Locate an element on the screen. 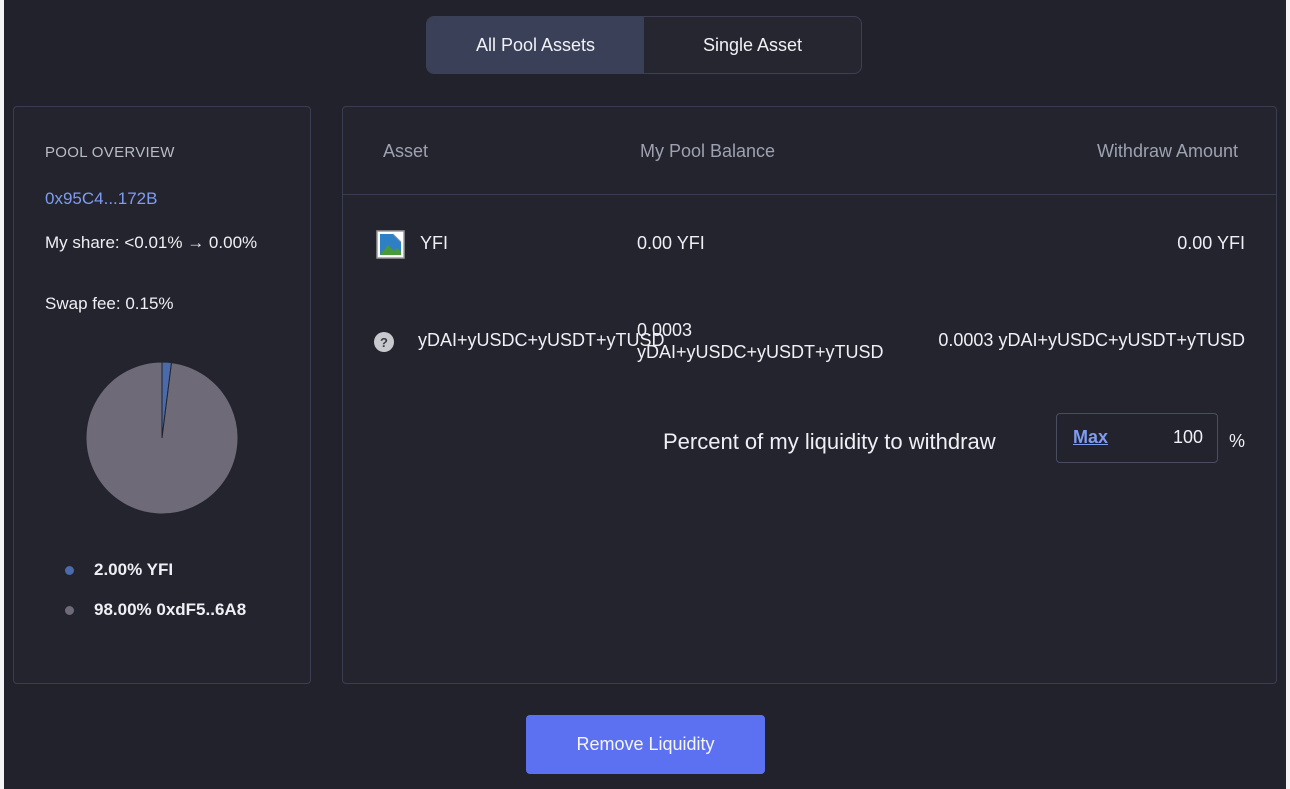  withdraw-percent-label: Percent of my liquidity to withdraw is located at coordinates (829, 441).